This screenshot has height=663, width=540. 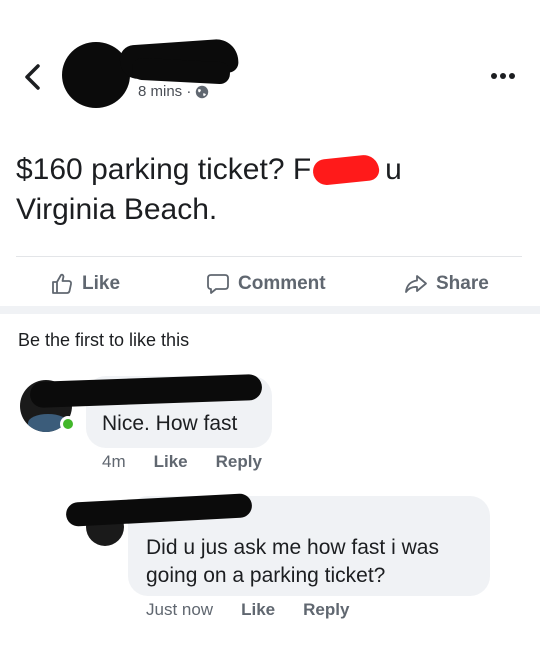 What do you see at coordinates (269, 256) in the screenshot?
I see `actions-divider` at bounding box center [269, 256].